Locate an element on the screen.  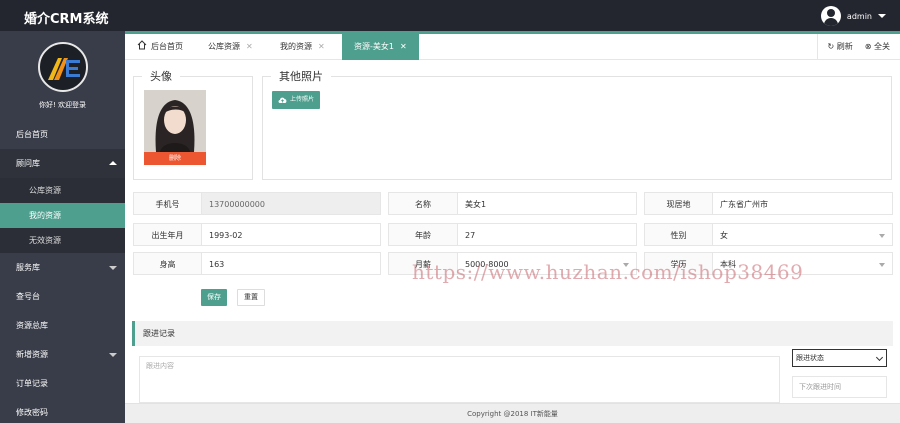
delete-avatar-button: 删除 is located at coordinates (175, 158).